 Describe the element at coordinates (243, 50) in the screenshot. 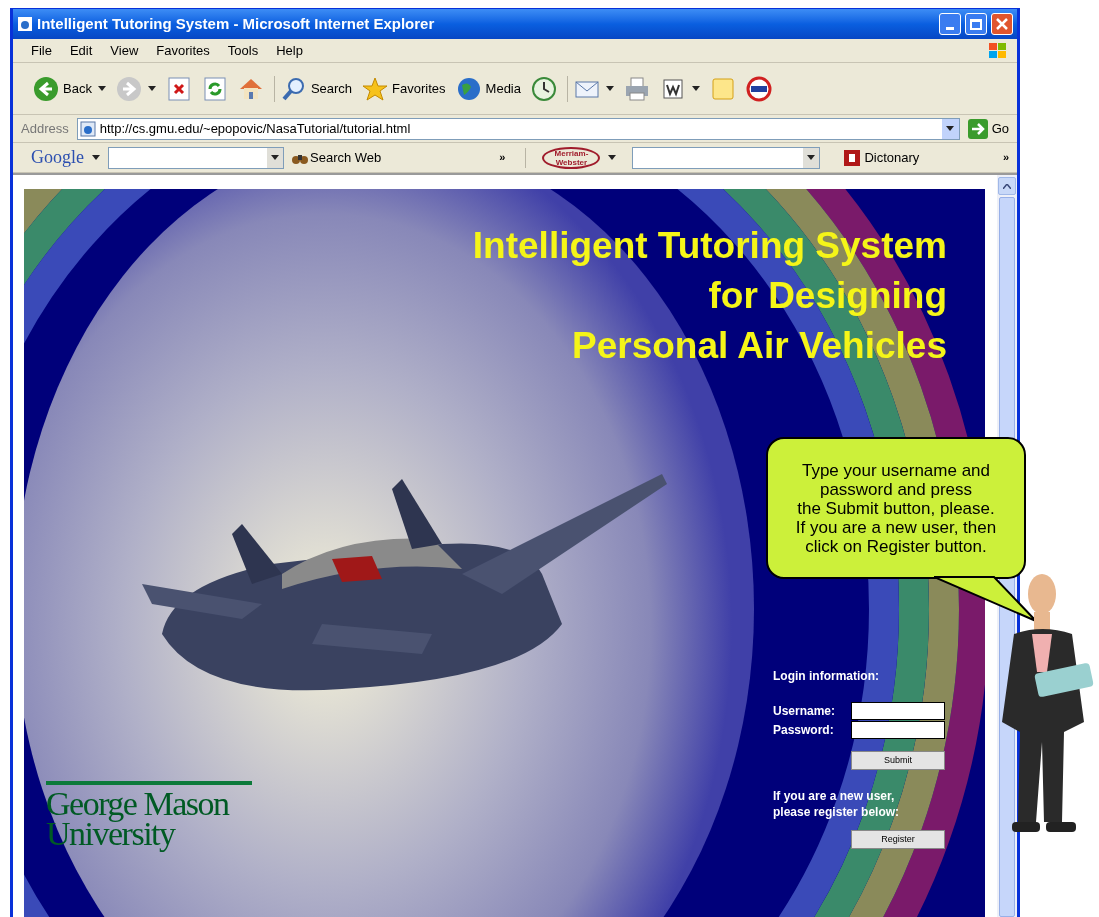

I see `menu-item: Tools` at that location.